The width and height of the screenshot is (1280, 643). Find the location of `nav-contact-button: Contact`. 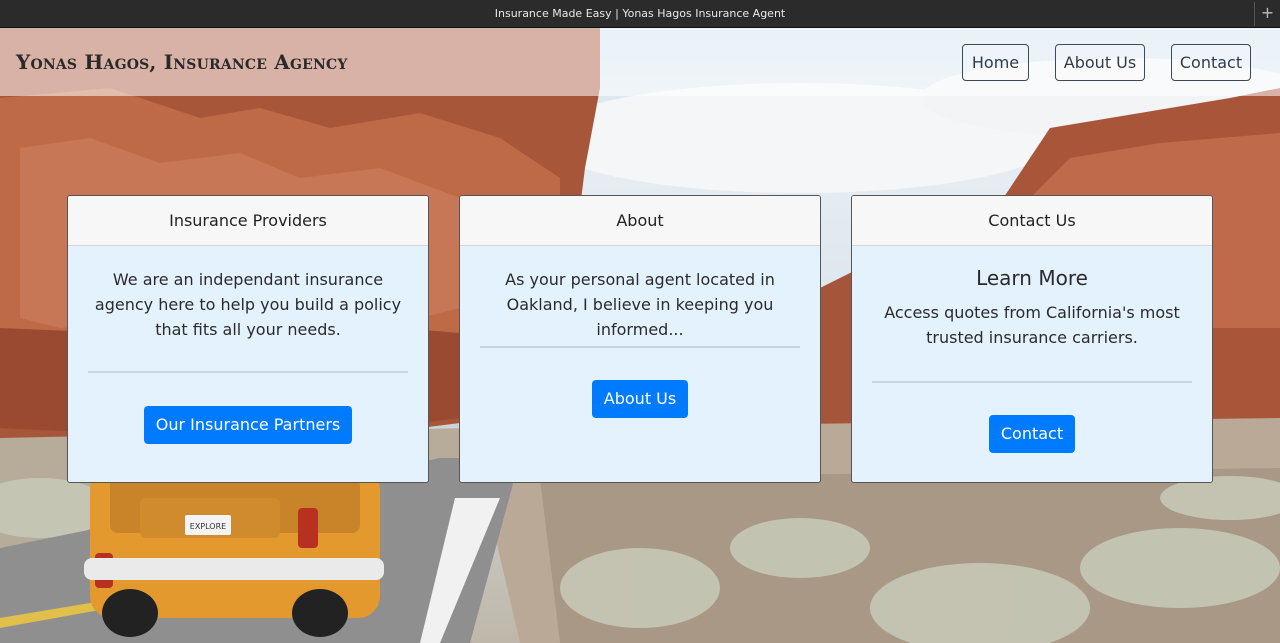

nav-contact-button: Contact is located at coordinates (1211, 62).